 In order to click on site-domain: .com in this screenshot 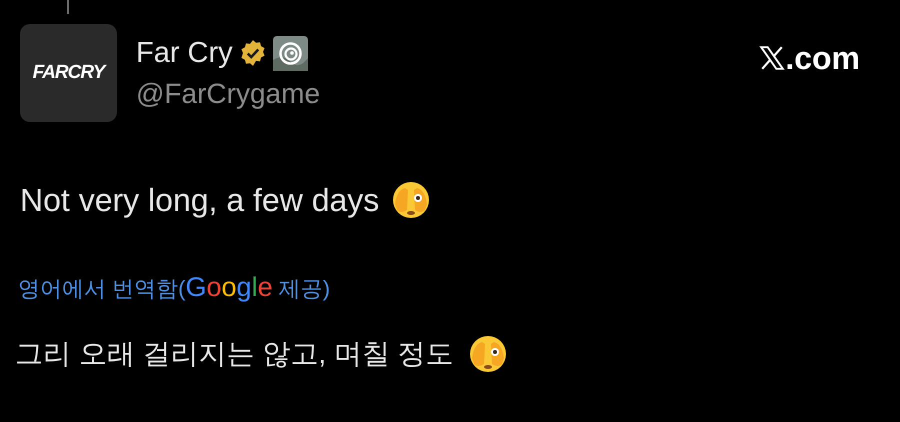, I will do `click(822, 58)`.